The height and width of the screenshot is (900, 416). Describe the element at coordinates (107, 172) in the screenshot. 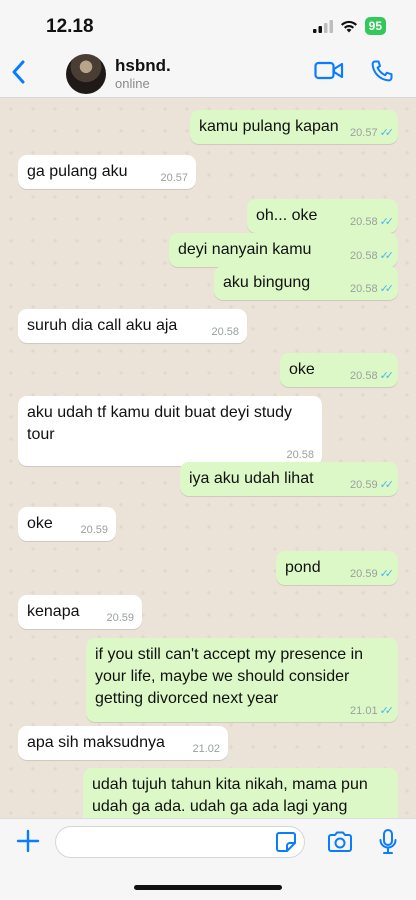

I see `message-bubble-incoming: ga pulang aku 20.57` at that location.